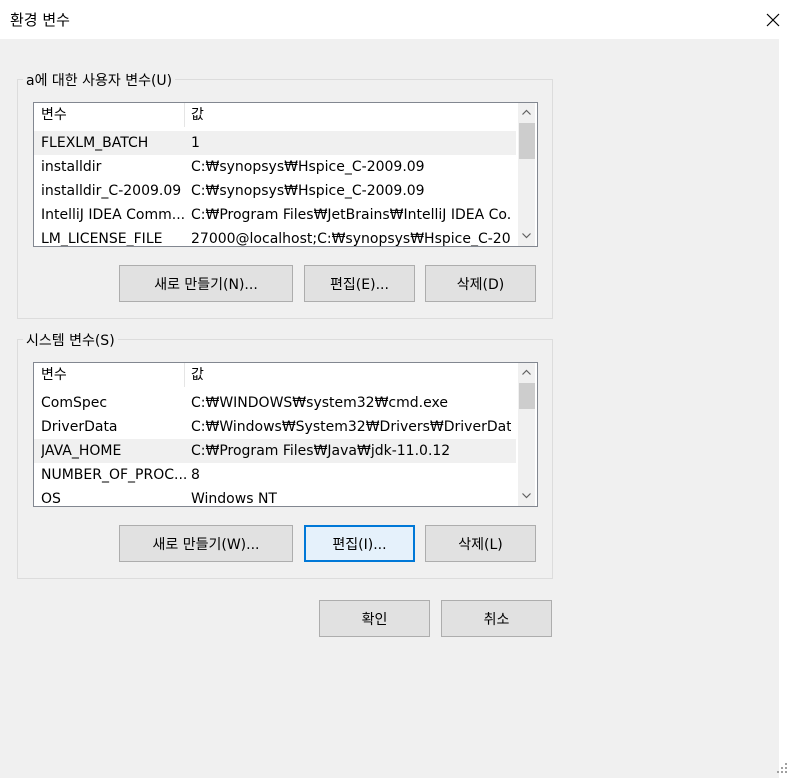 This screenshot has height=778, width=793. What do you see at coordinates (51, 499) in the screenshot?
I see `variable-name: OS` at bounding box center [51, 499].